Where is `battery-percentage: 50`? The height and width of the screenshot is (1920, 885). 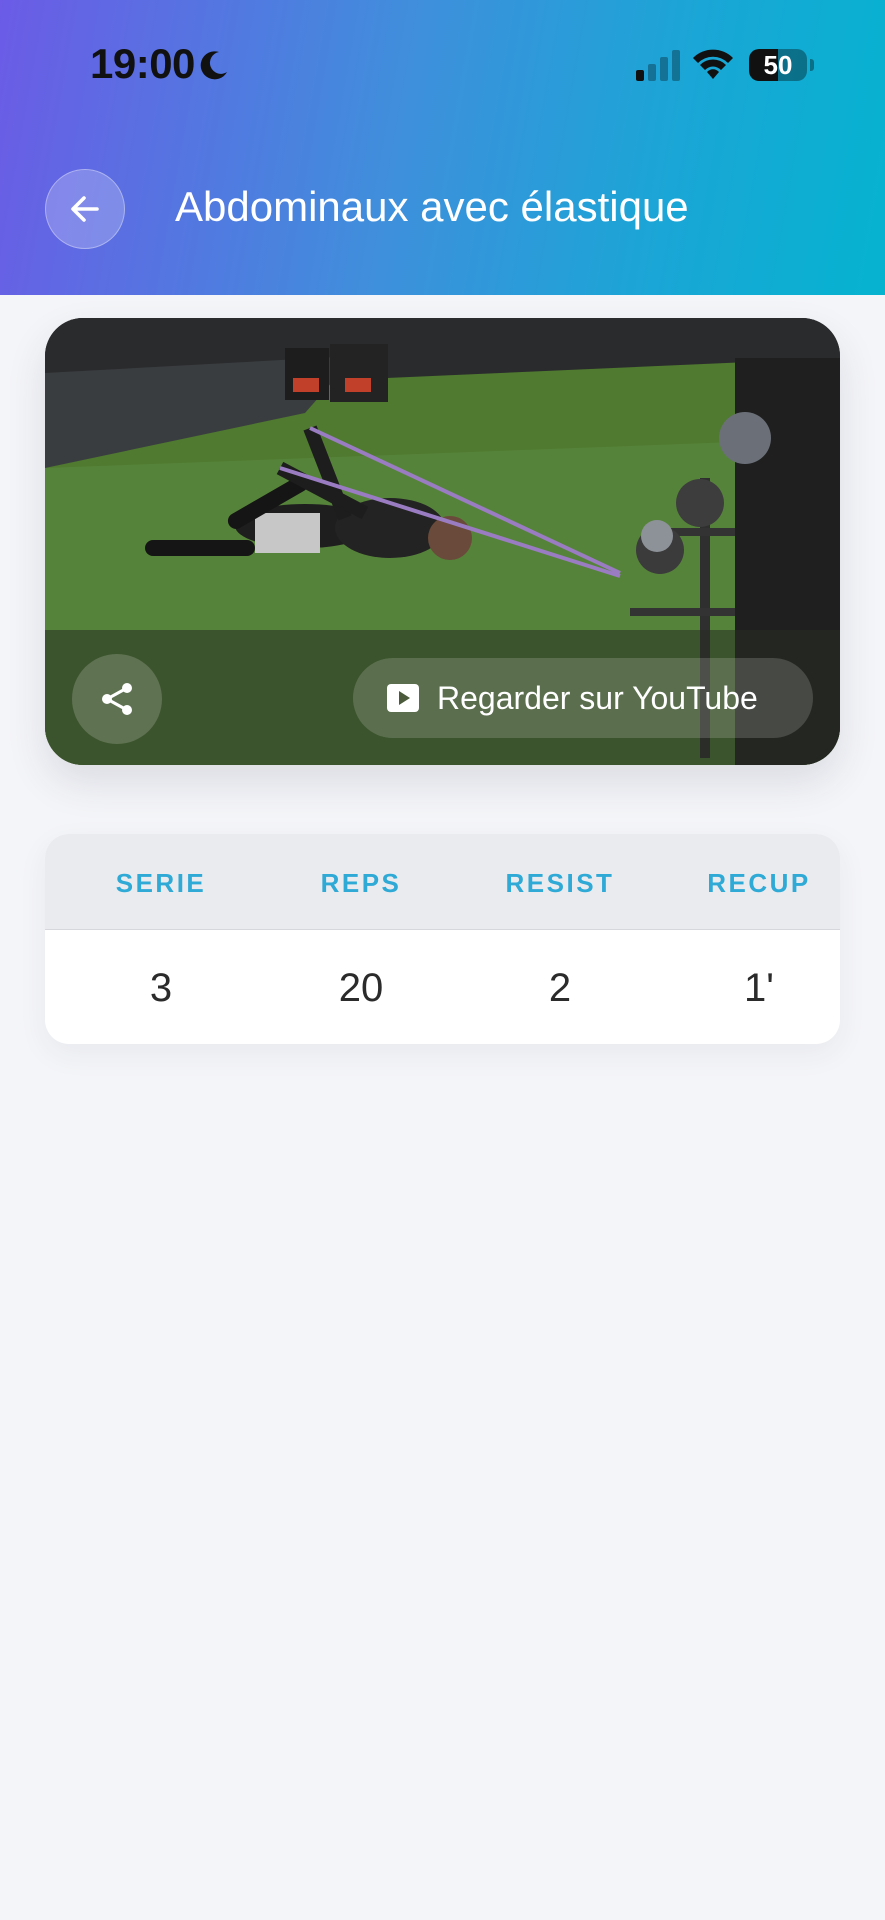
battery-percentage: 50 is located at coordinates (778, 65).